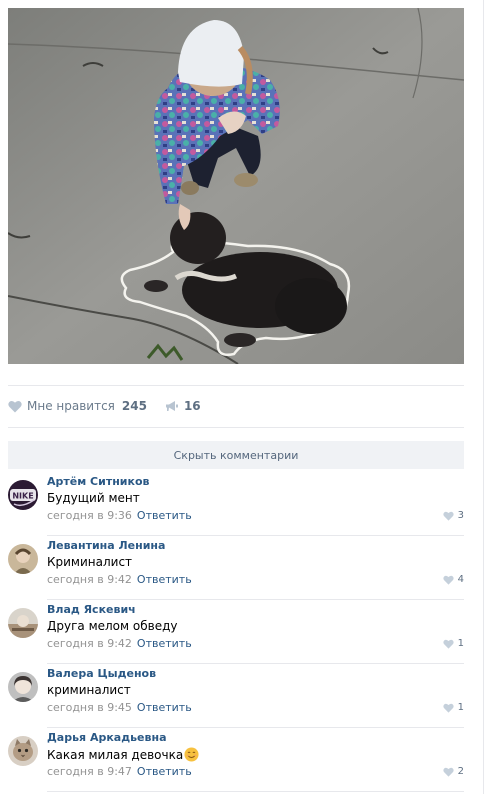 The image size is (484, 794). Describe the element at coordinates (134, 406) in the screenshot. I see `like-count: 245` at that location.